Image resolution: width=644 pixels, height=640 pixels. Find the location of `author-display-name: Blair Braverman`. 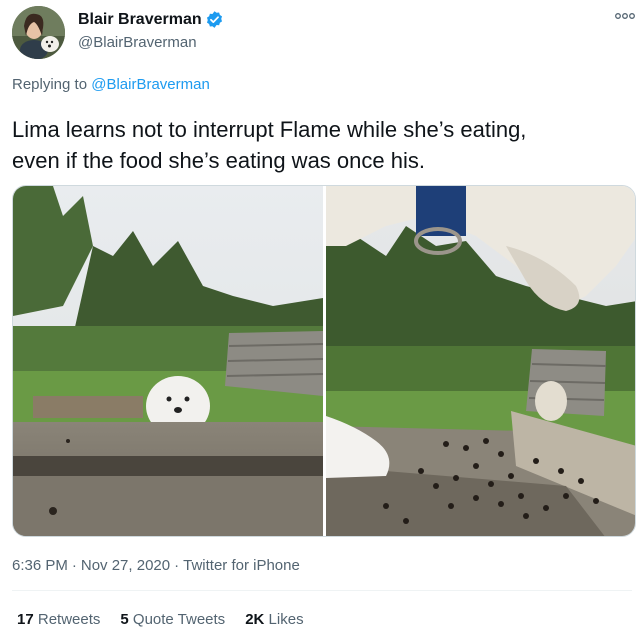

author-display-name: Blair Braverman is located at coordinates (140, 20).